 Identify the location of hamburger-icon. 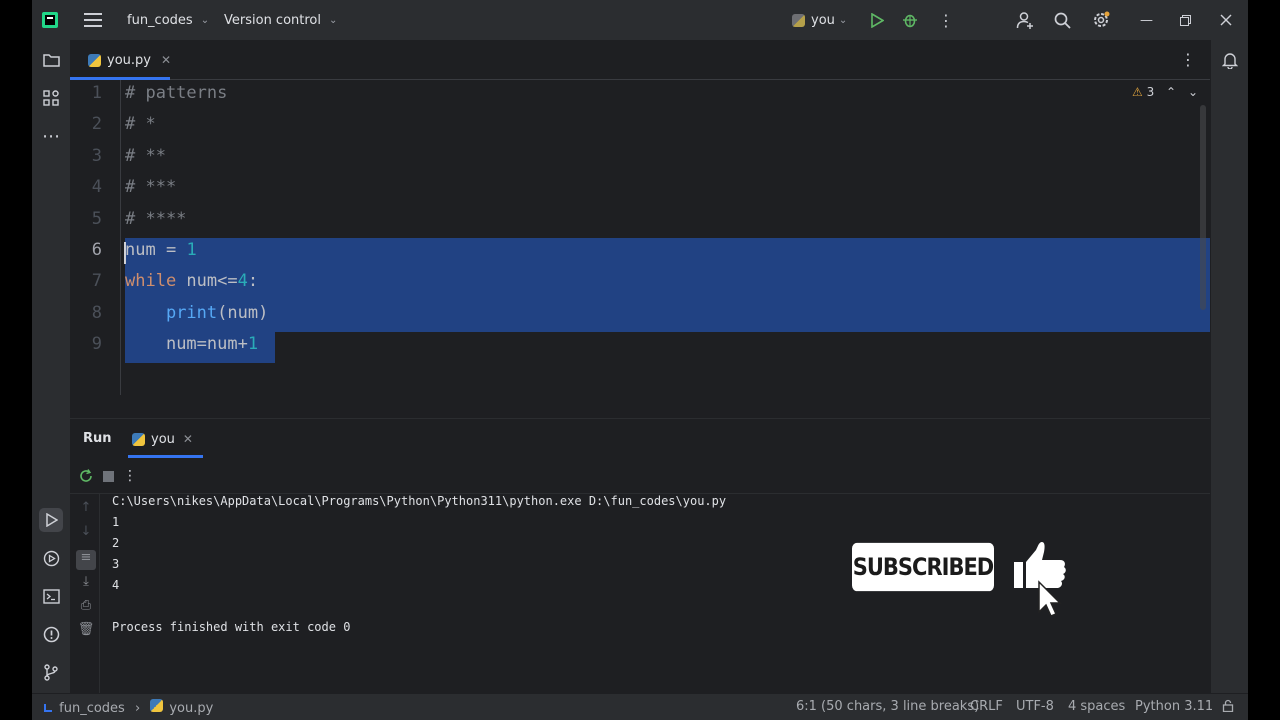
(93, 20).